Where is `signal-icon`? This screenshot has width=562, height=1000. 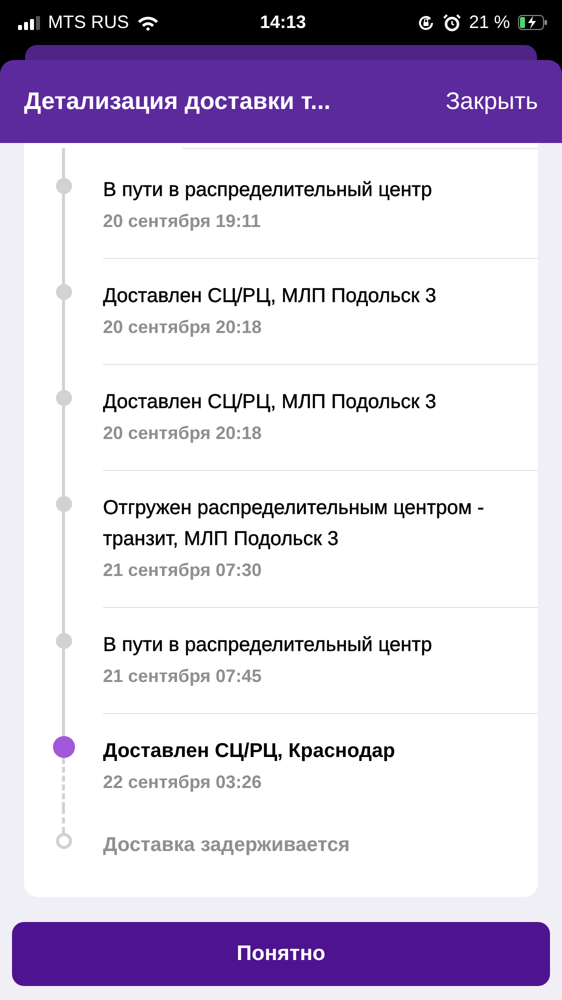 signal-icon is located at coordinates (29, 23).